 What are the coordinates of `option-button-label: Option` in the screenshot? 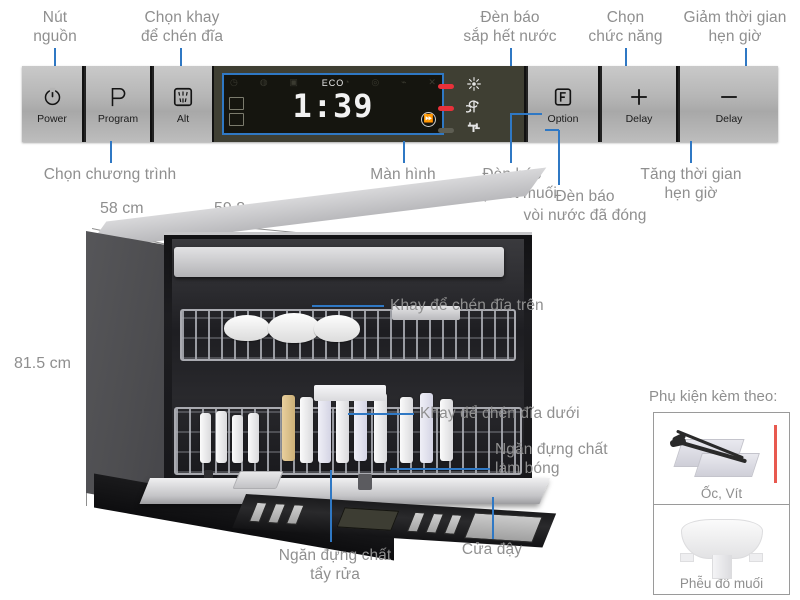 It's located at (563, 118).